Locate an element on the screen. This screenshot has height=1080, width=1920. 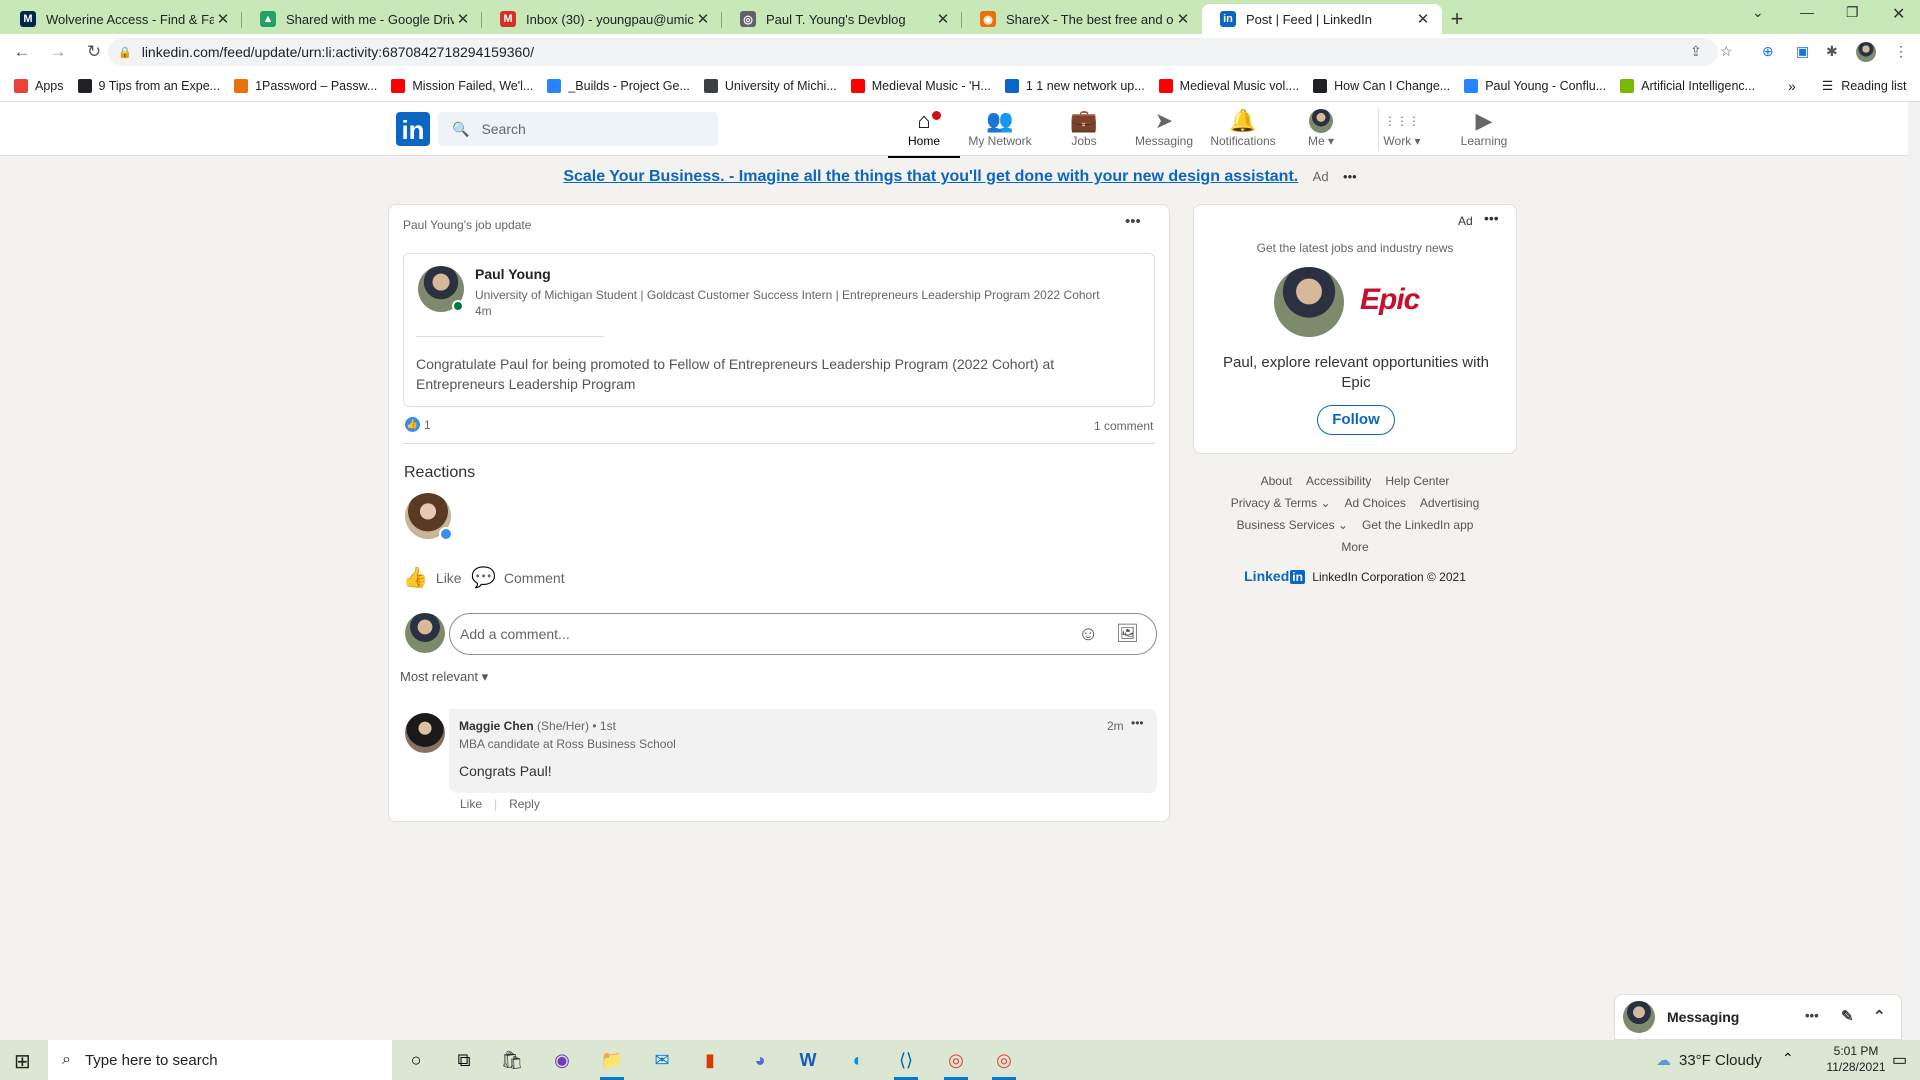
vscode-icon: ⟨⟩ is located at coordinates (906, 1063).